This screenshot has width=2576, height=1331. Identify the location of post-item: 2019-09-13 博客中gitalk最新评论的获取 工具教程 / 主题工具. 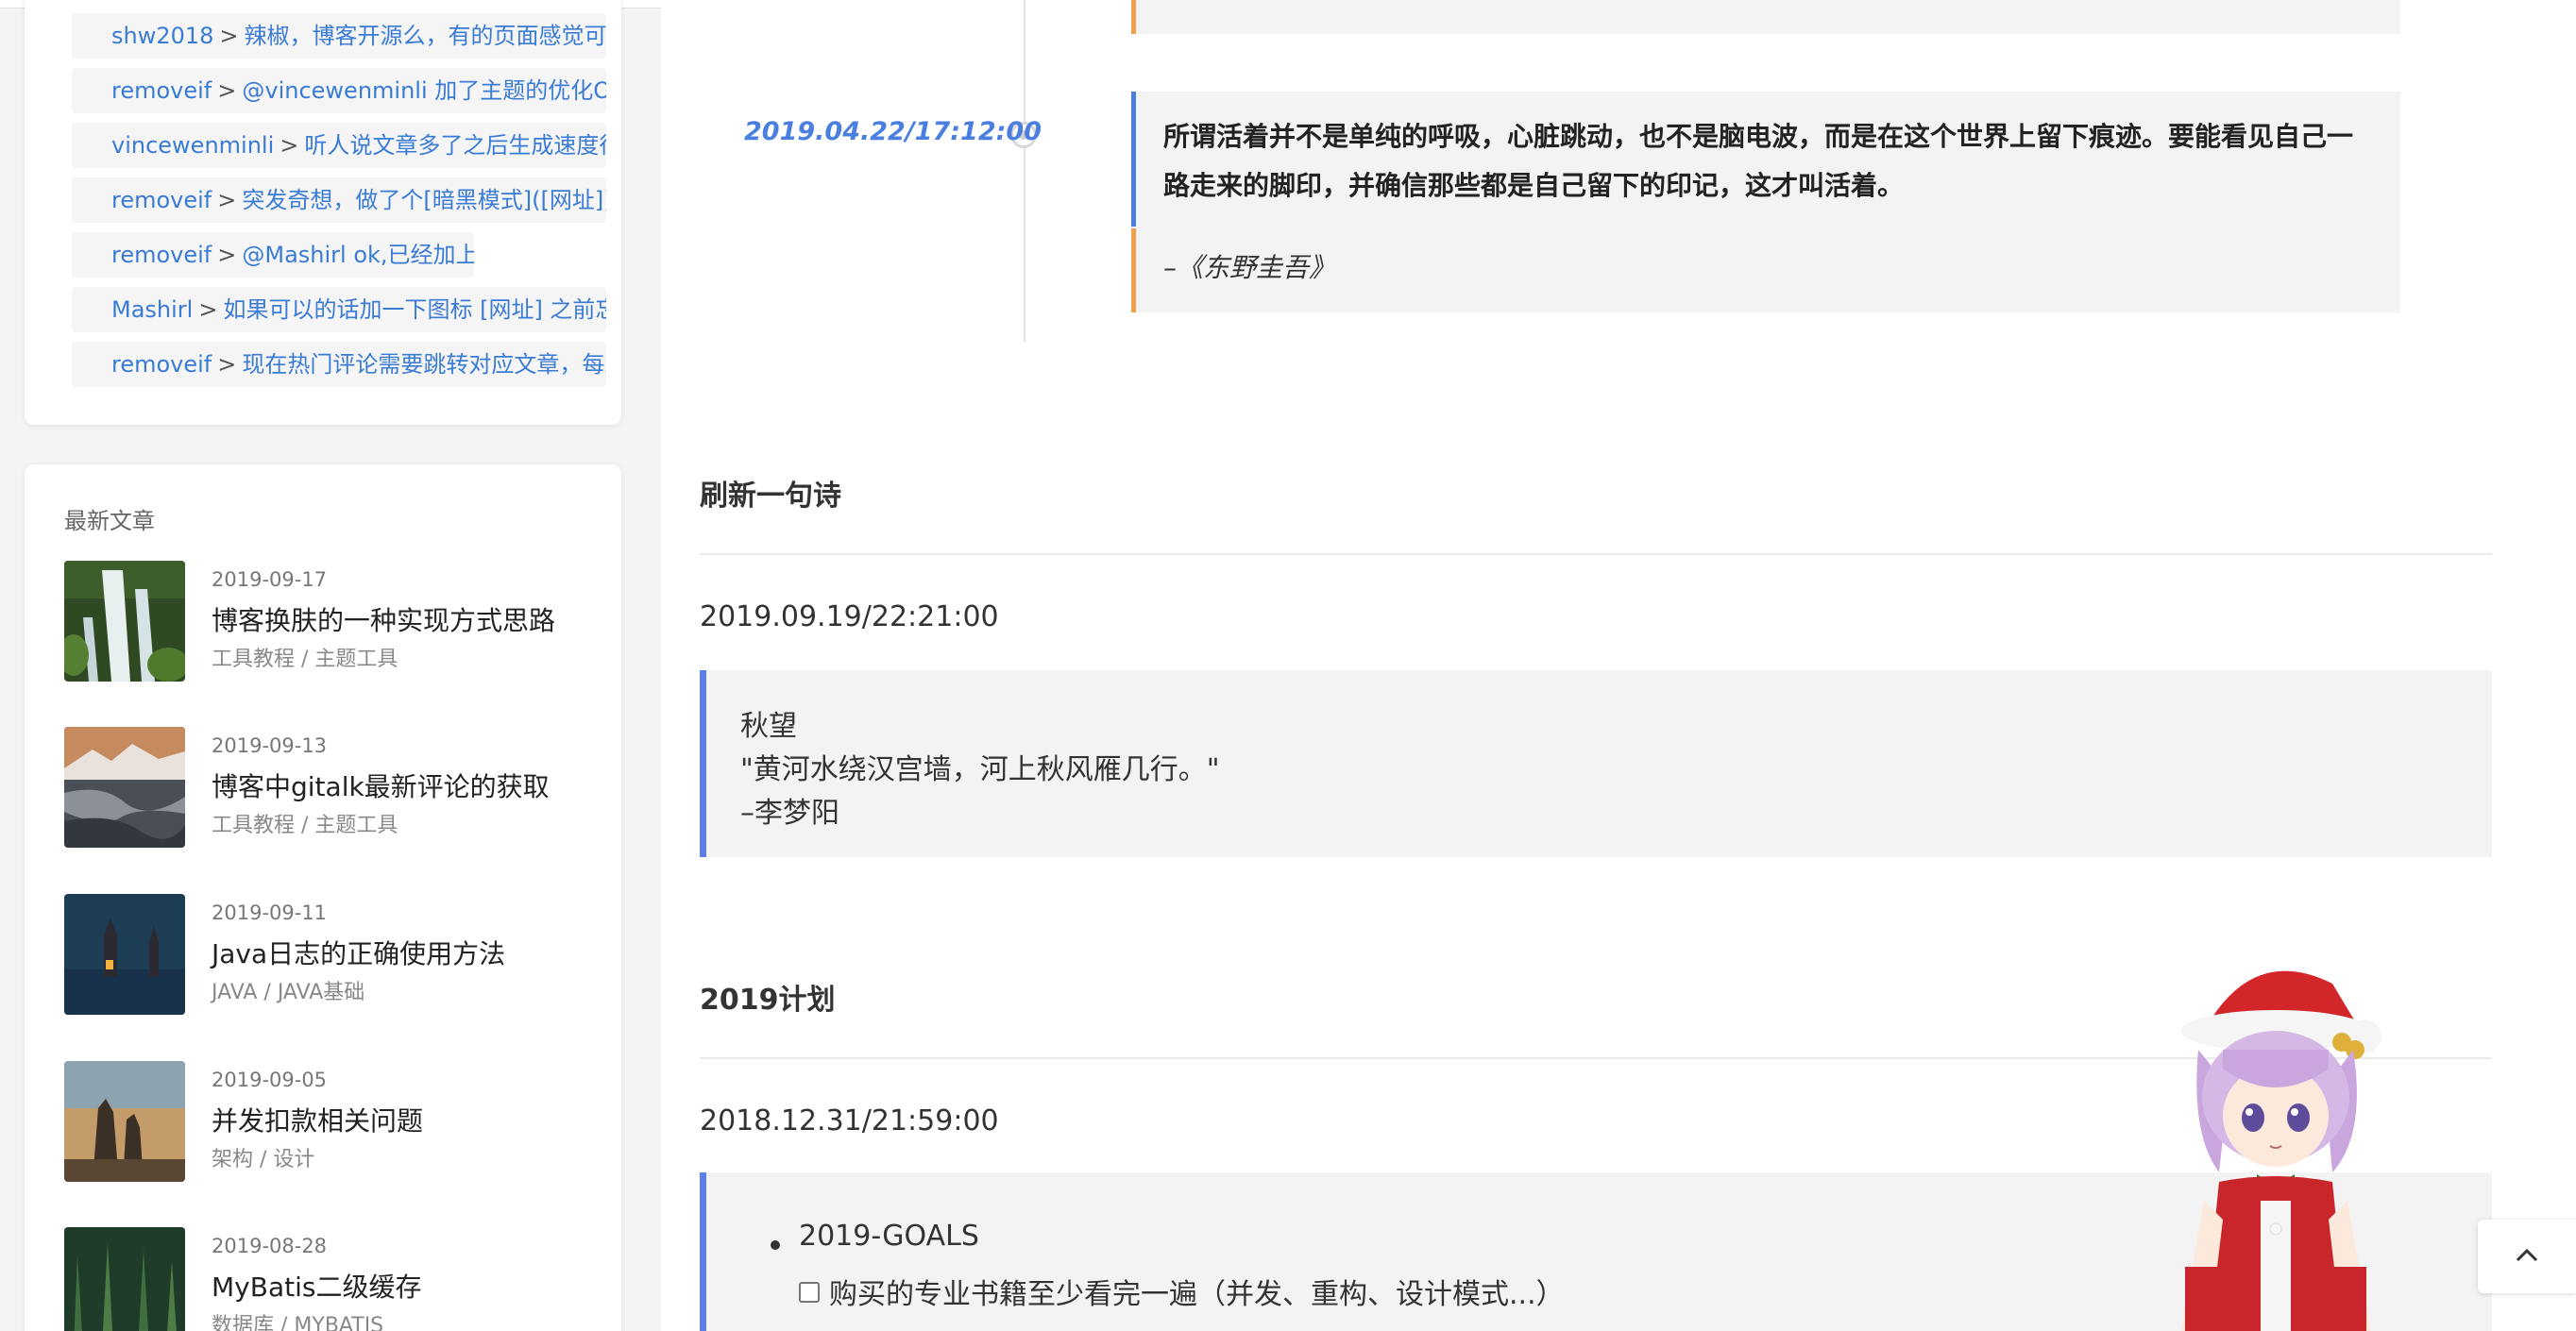
(328, 787).